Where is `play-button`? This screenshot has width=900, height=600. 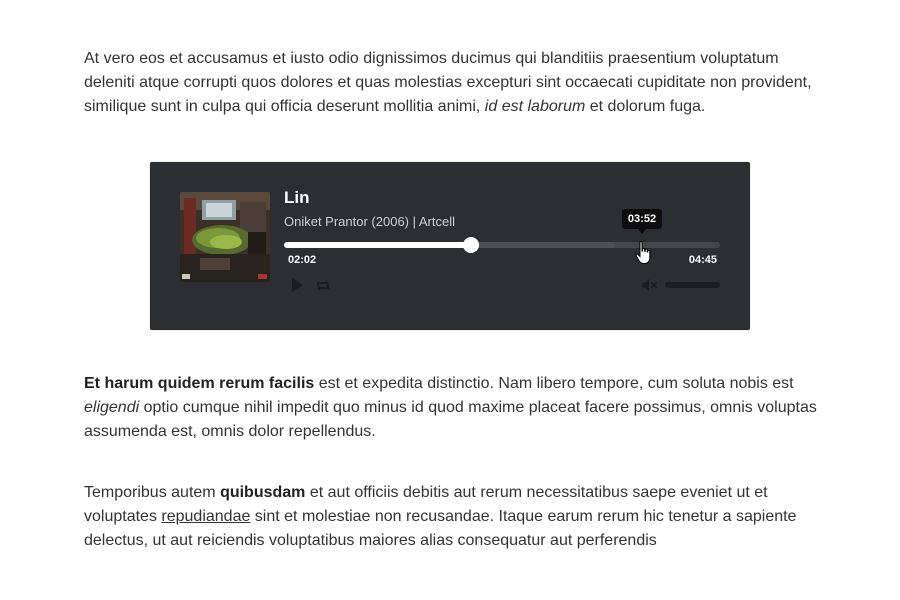
play-button is located at coordinates (297, 285).